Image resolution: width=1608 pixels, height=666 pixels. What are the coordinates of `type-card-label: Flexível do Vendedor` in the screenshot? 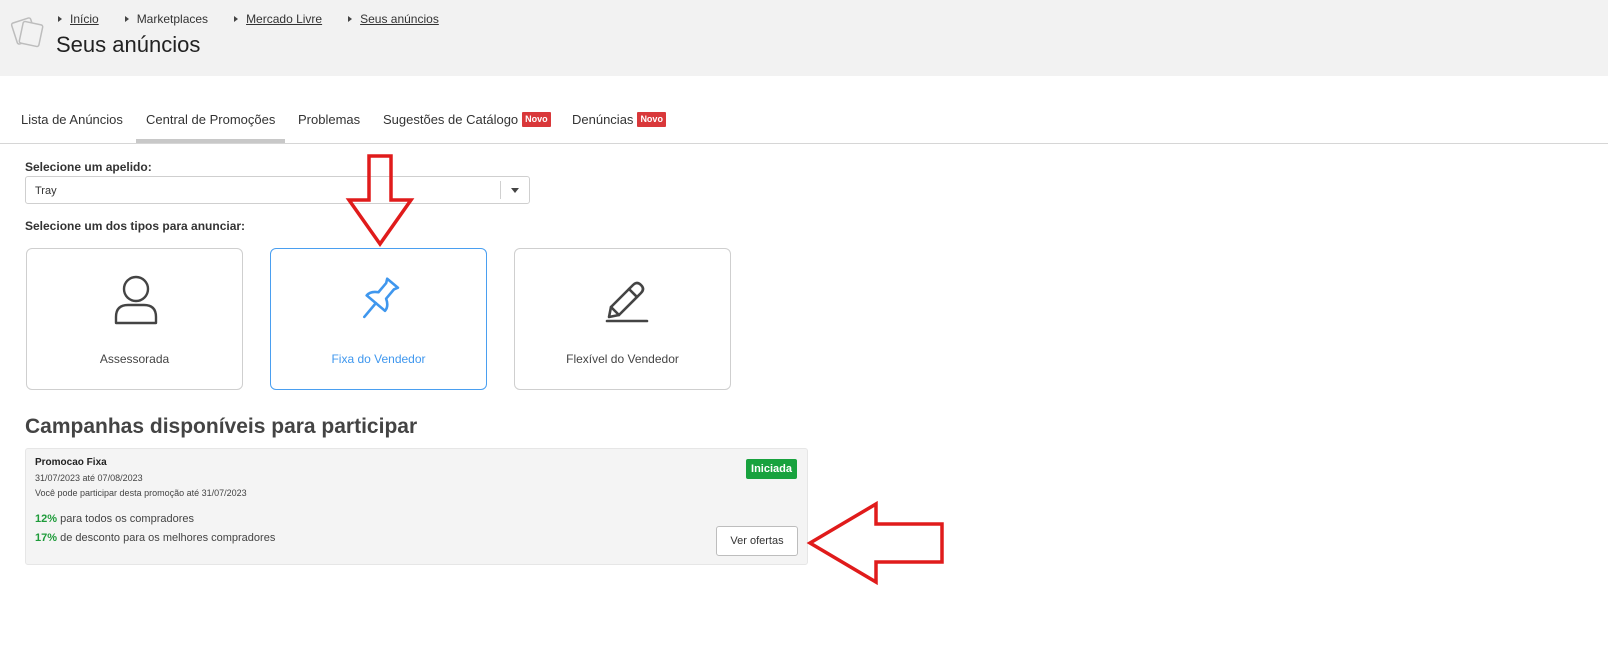 It's located at (622, 359).